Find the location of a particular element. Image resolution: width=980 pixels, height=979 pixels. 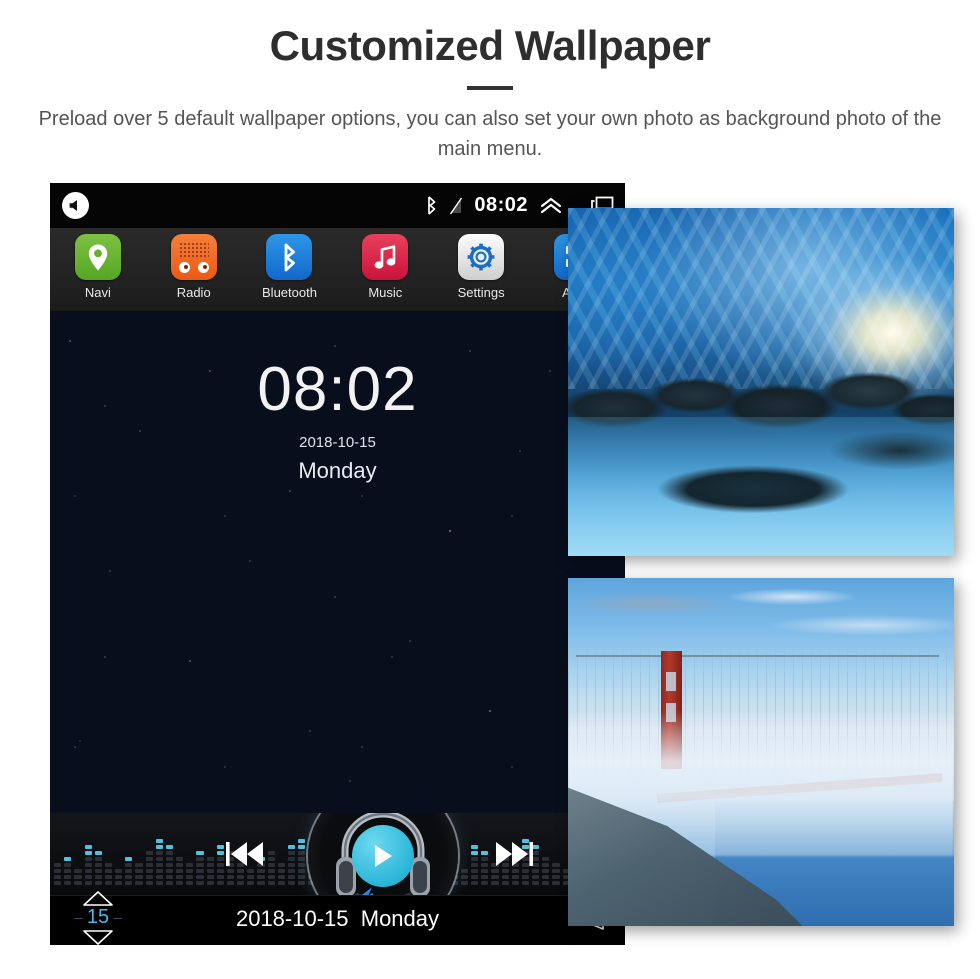

clock-widget-time: 08:02 is located at coordinates (337, 389).